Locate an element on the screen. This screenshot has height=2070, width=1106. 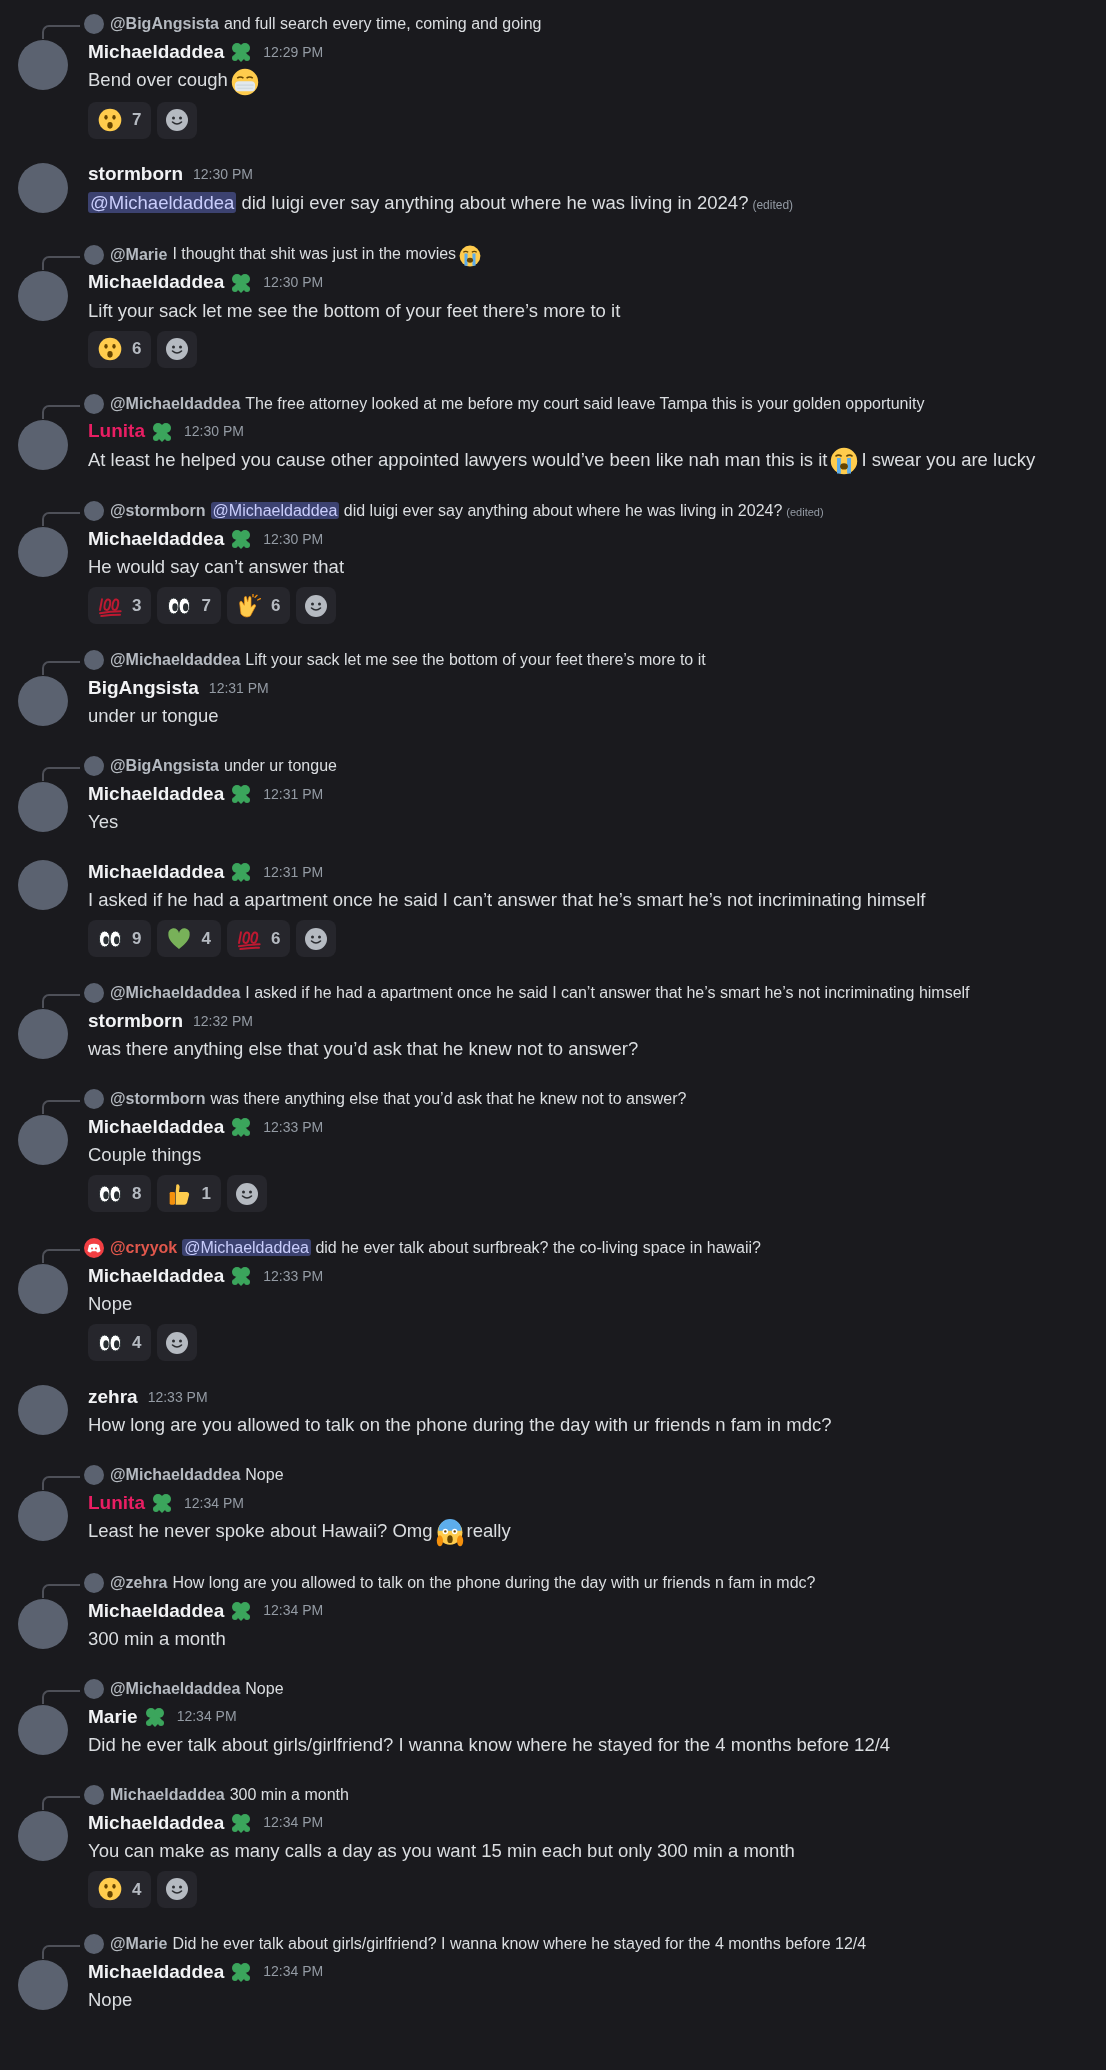
reply-author: @cryyok is located at coordinates (144, 1248).